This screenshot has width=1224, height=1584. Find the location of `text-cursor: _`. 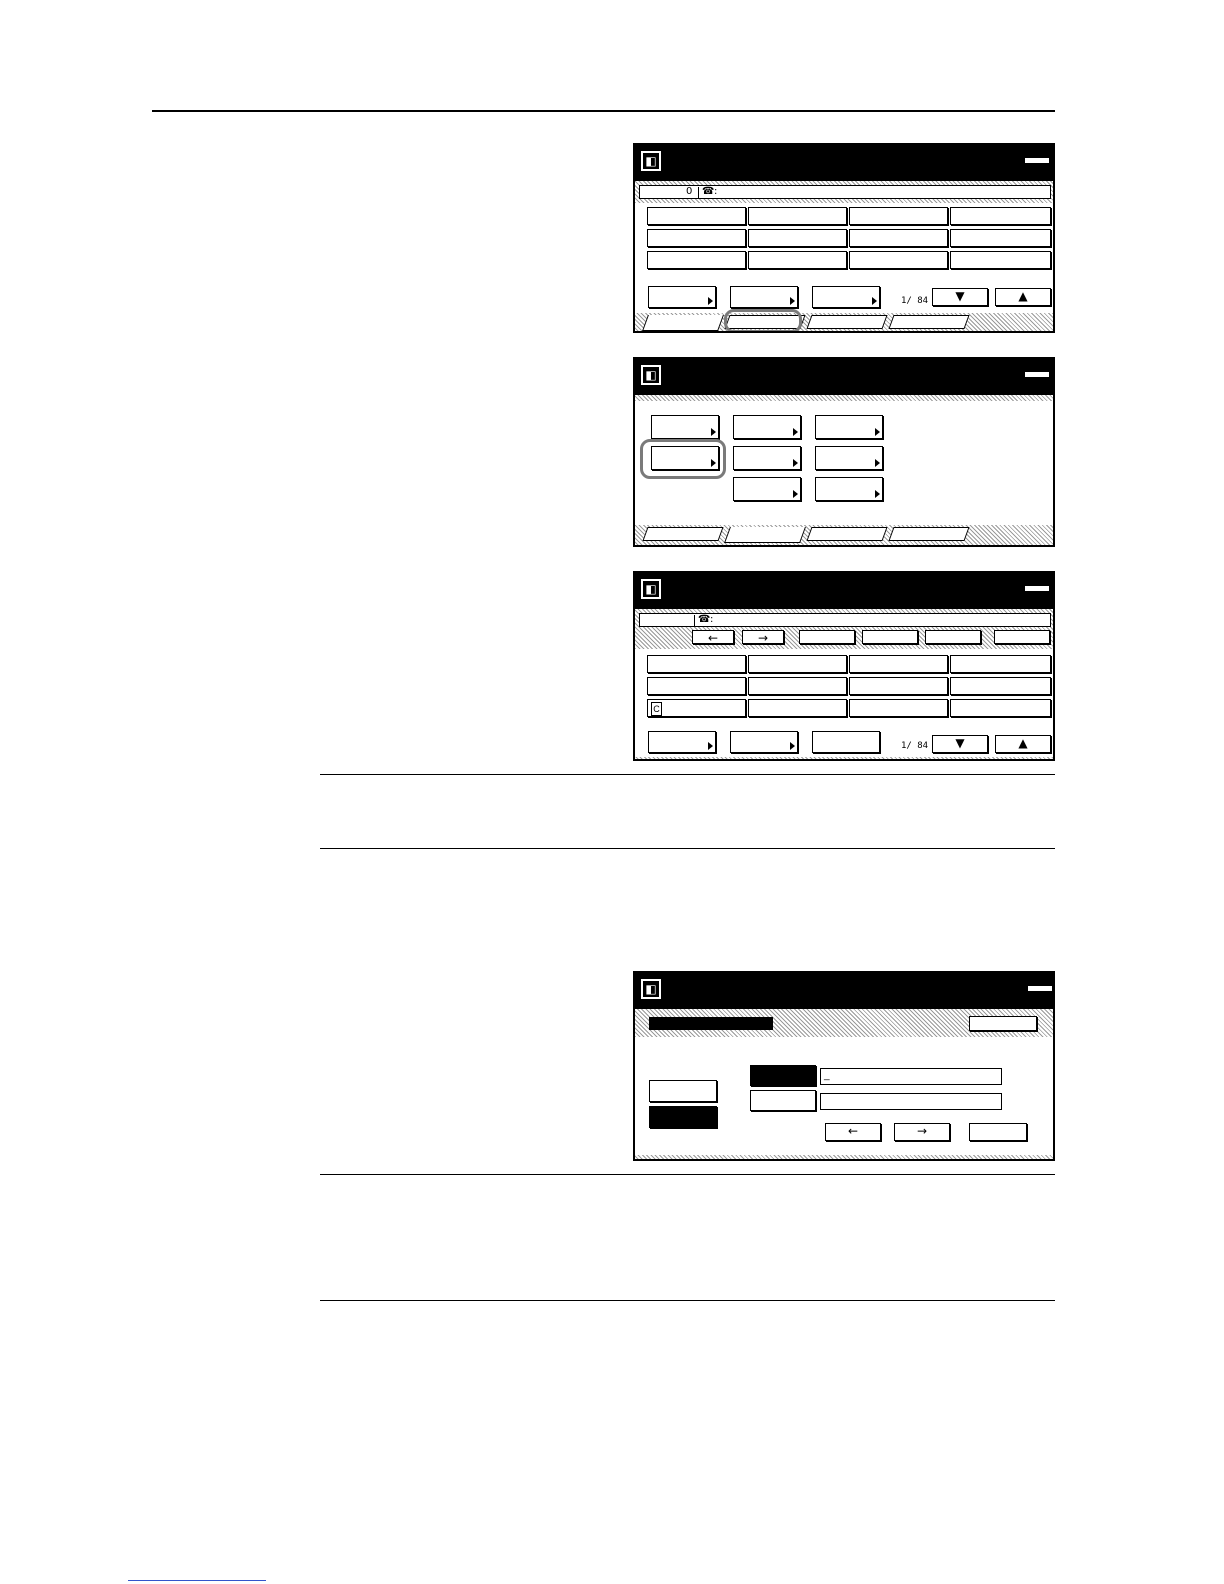

text-cursor: _ is located at coordinates (827, 1075).